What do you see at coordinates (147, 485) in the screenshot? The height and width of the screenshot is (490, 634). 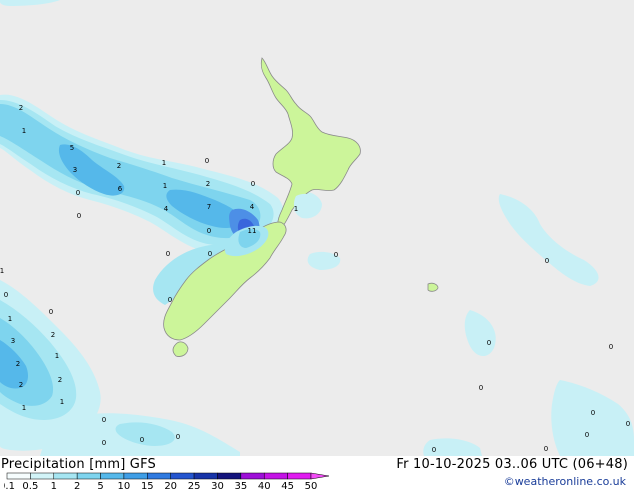 I see `color-scale-tick-label: 15` at bounding box center [147, 485].